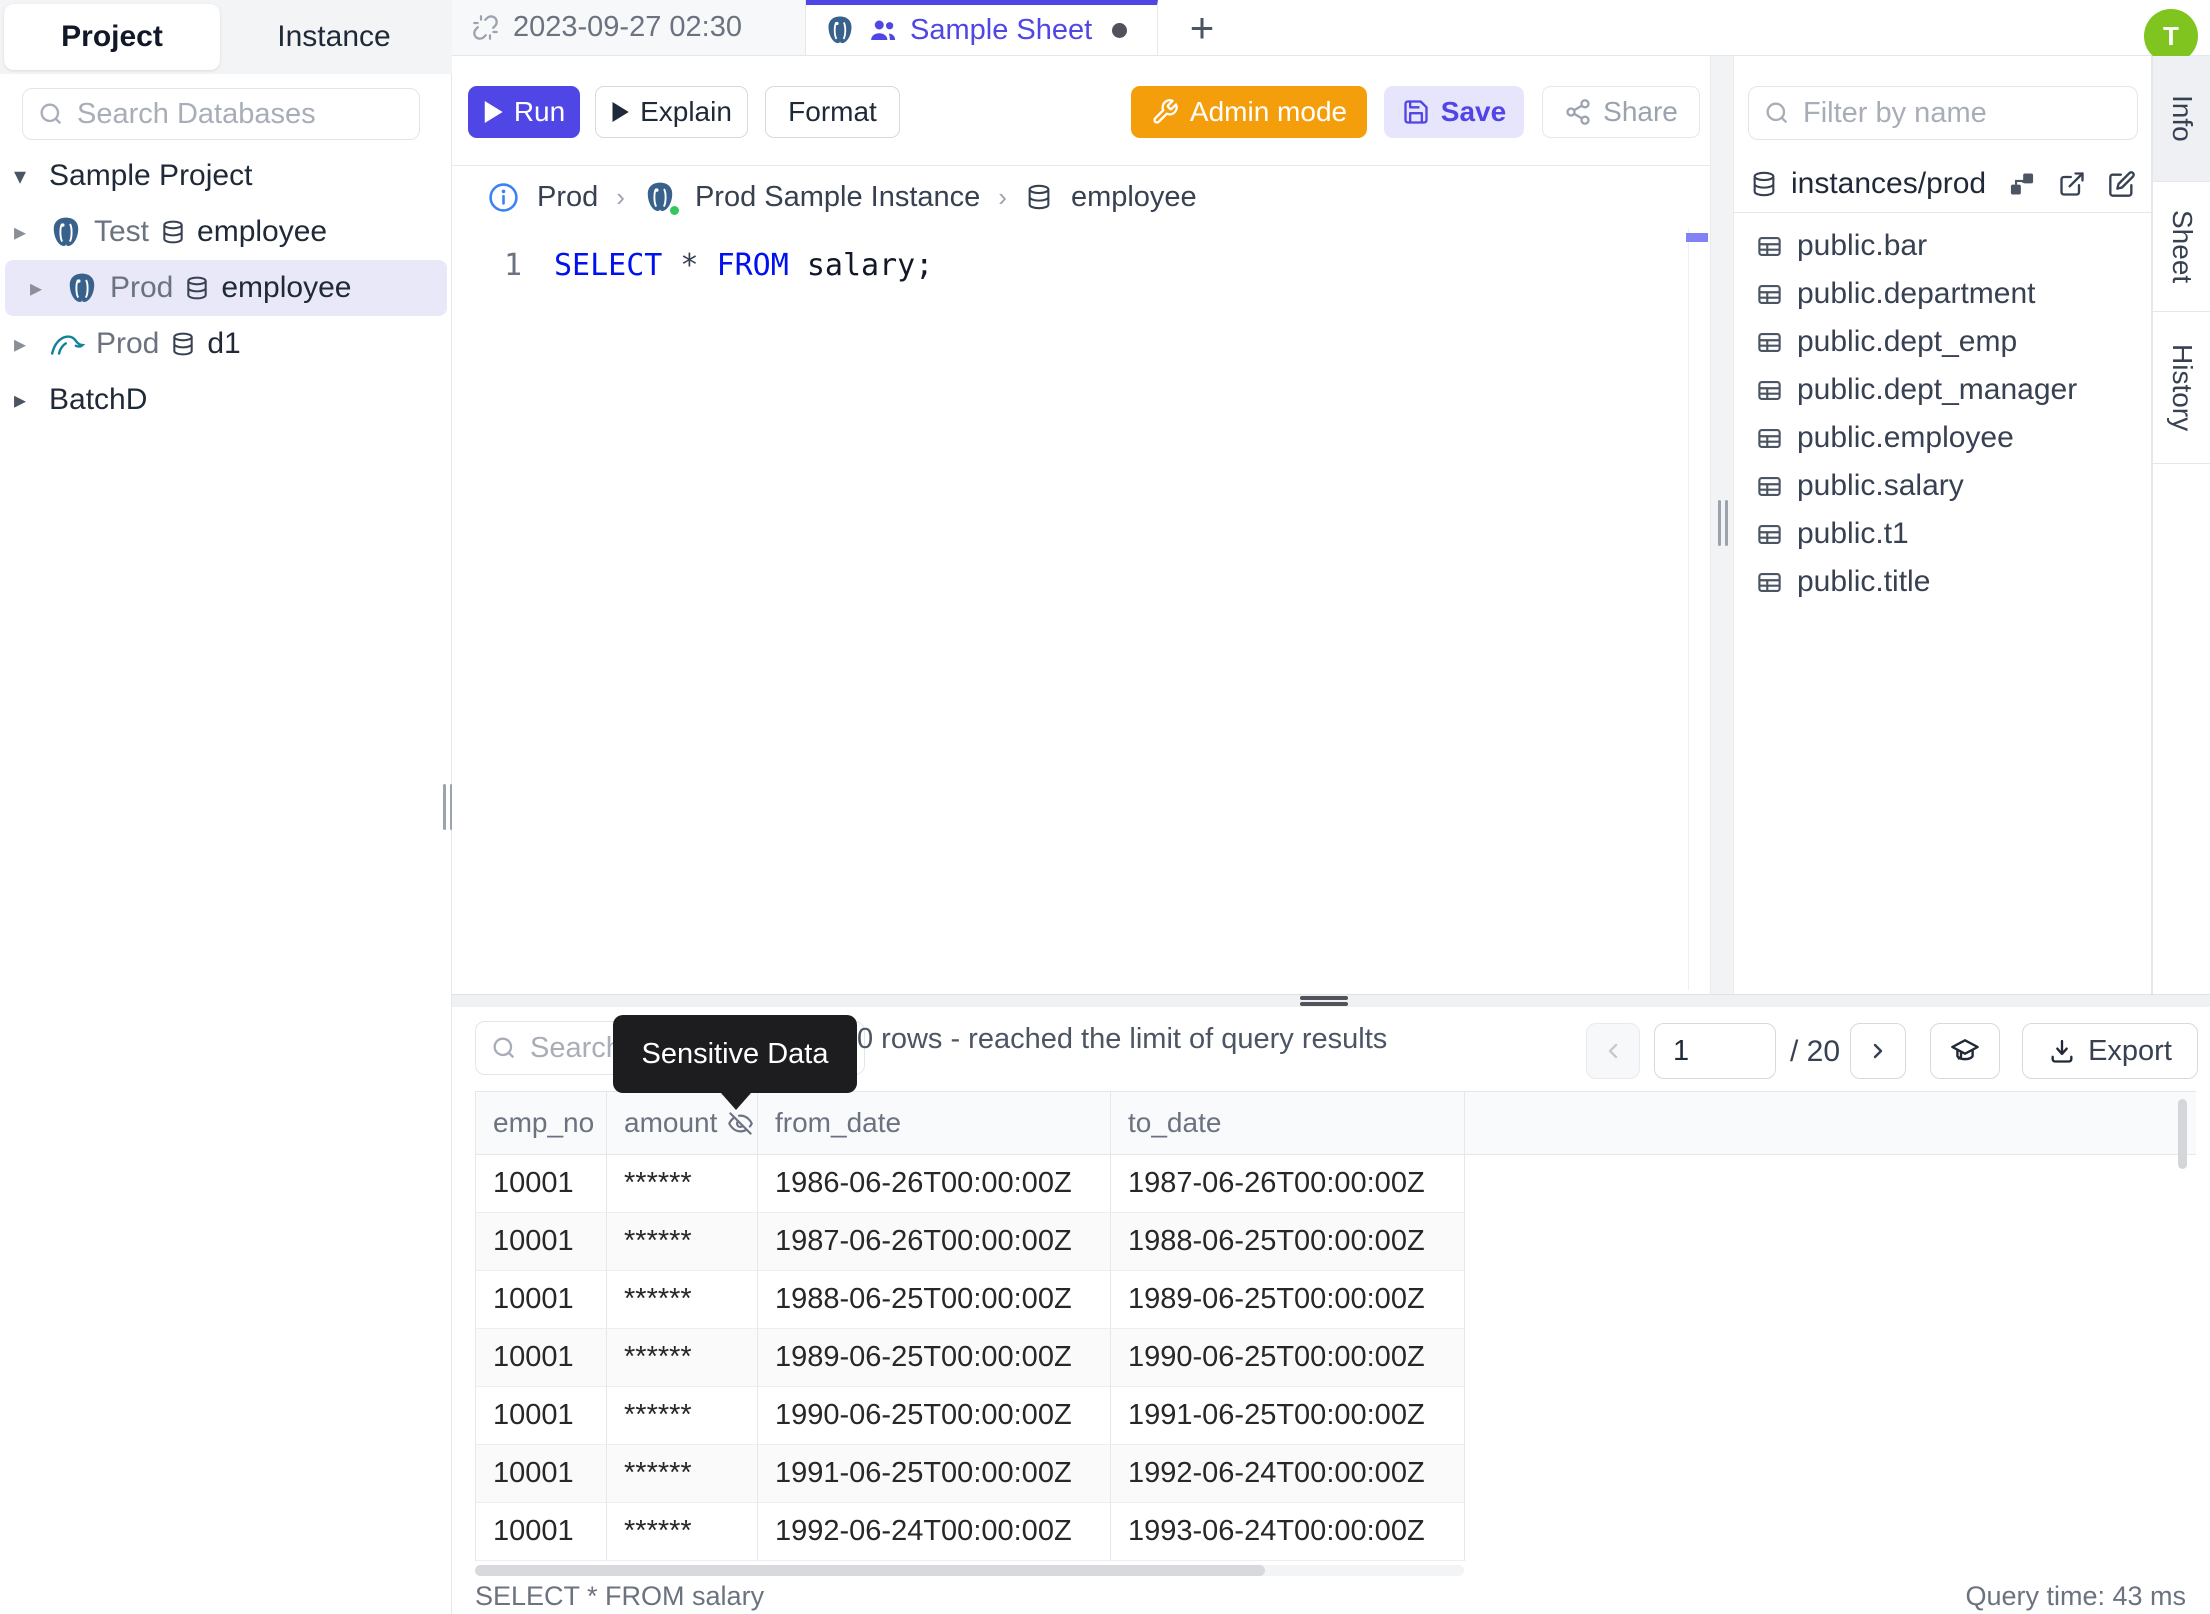 Image resolution: width=2210 pixels, height=1614 pixels. Describe the element at coordinates (686, 111) in the screenshot. I see `explain-label: Explain` at that location.